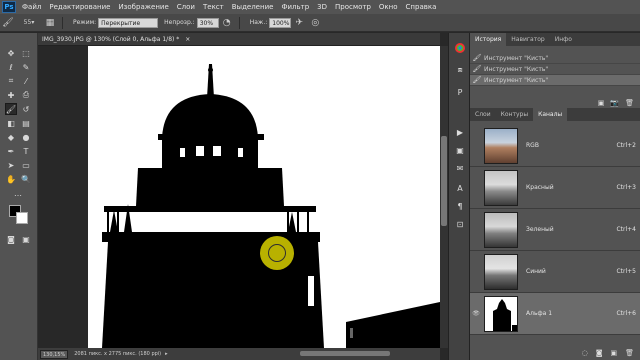 The height and width of the screenshot is (360, 640). Describe the element at coordinates (563, 39) in the screenshot. I see `tab-info: Инфо` at that location.